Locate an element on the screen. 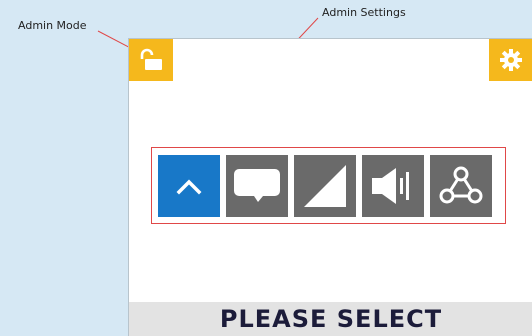  network-nodes-icon is located at coordinates (461, 185).